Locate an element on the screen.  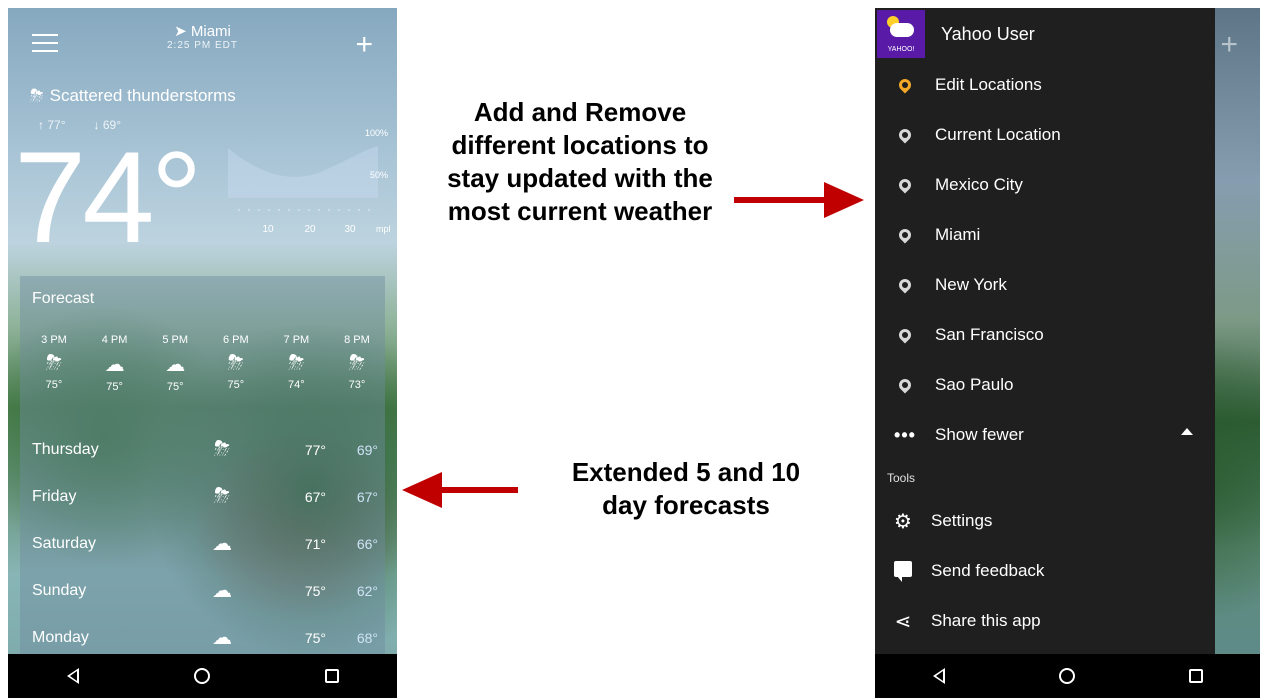
chevron-up-icon is located at coordinates (1187, 431).